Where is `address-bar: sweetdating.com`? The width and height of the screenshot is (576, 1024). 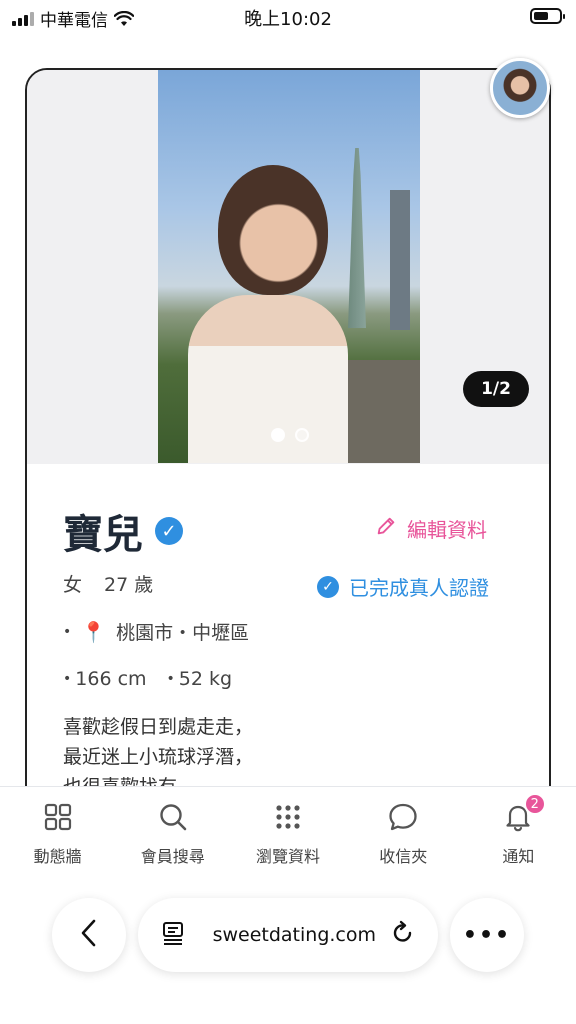 address-bar: sweetdating.com is located at coordinates (288, 935).